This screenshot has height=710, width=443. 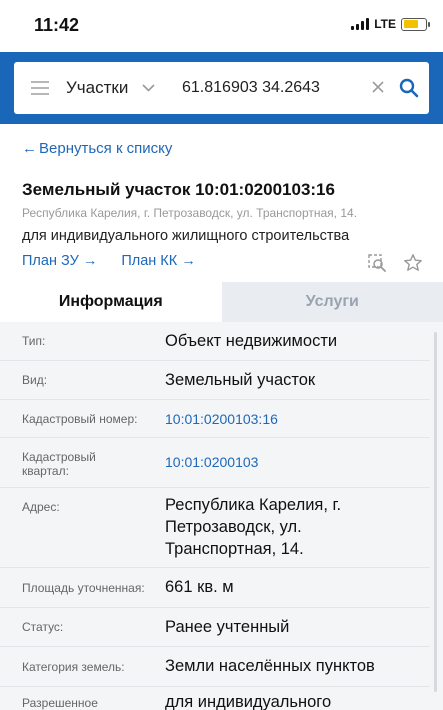 What do you see at coordinates (29, 148) in the screenshot?
I see `arrow-left-icon: ←` at bounding box center [29, 148].